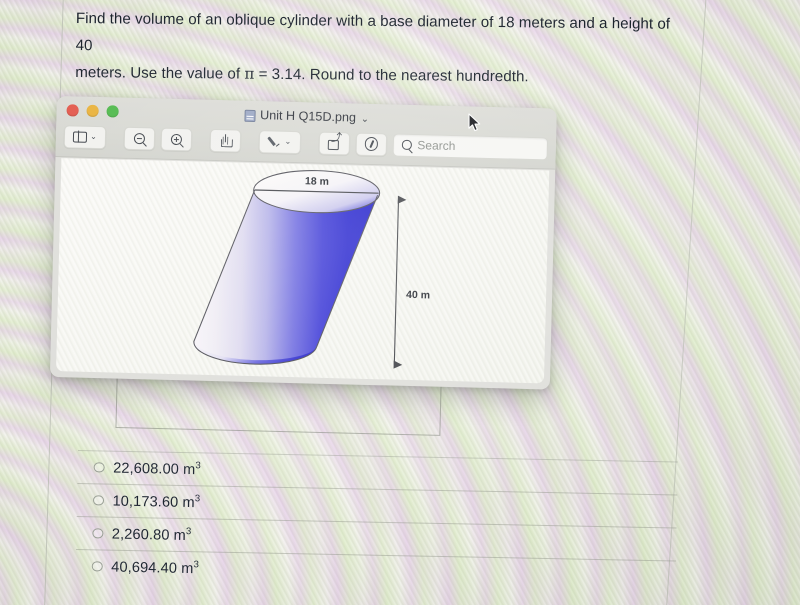 Image resolution: width=800 pixels, height=605 pixels. Describe the element at coordinates (436, 146) in the screenshot. I see `search-placeholder: Search` at that location.